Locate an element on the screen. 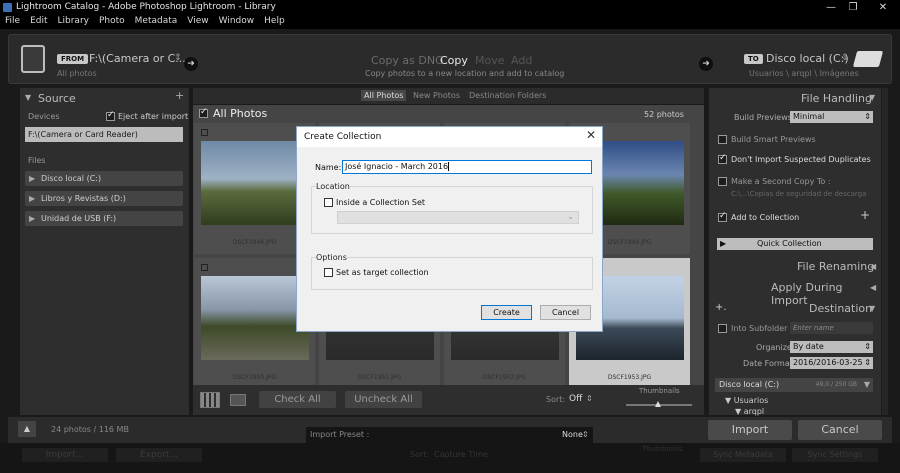 The image size is (900, 473). menu-window: Window is located at coordinates (237, 21).